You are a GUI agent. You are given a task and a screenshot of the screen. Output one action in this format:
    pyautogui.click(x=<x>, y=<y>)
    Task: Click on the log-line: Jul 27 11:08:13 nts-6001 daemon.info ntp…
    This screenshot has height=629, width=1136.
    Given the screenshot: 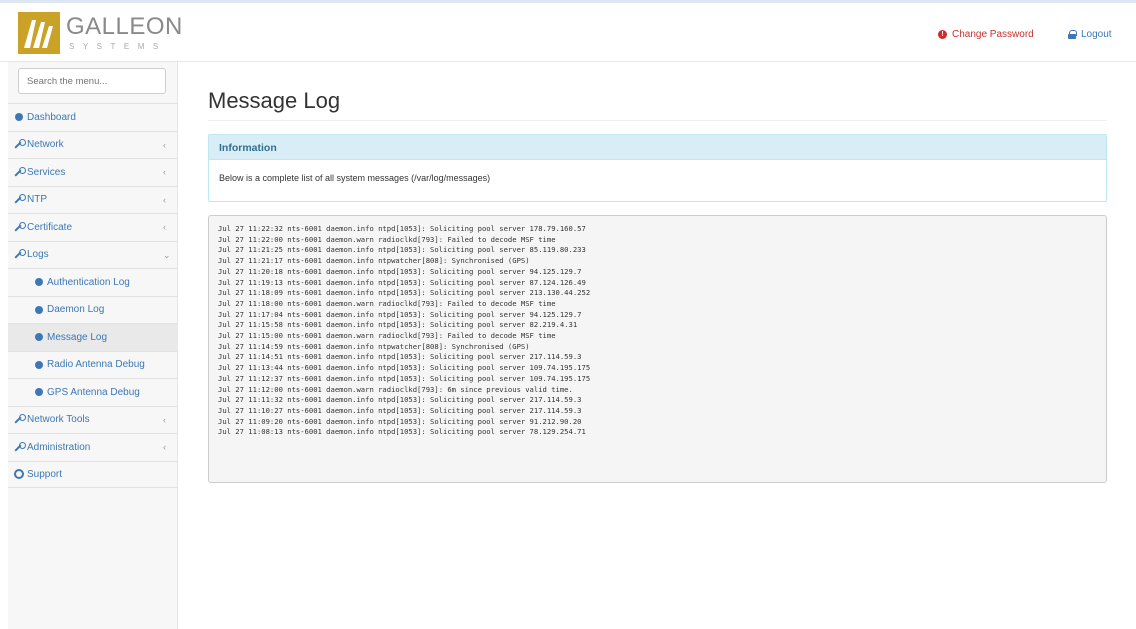 What is the action you would take?
    pyautogui.click(x=402, y=432)
    